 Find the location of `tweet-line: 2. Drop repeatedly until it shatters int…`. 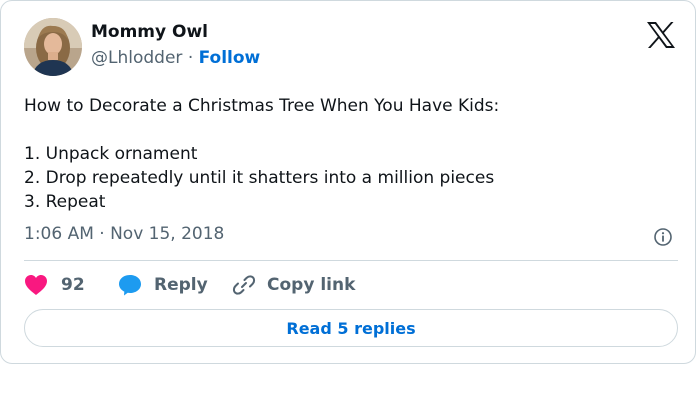

tweet-line: 2. Drop repeatedly until it shatters int… is located at coordinates (259, 178).